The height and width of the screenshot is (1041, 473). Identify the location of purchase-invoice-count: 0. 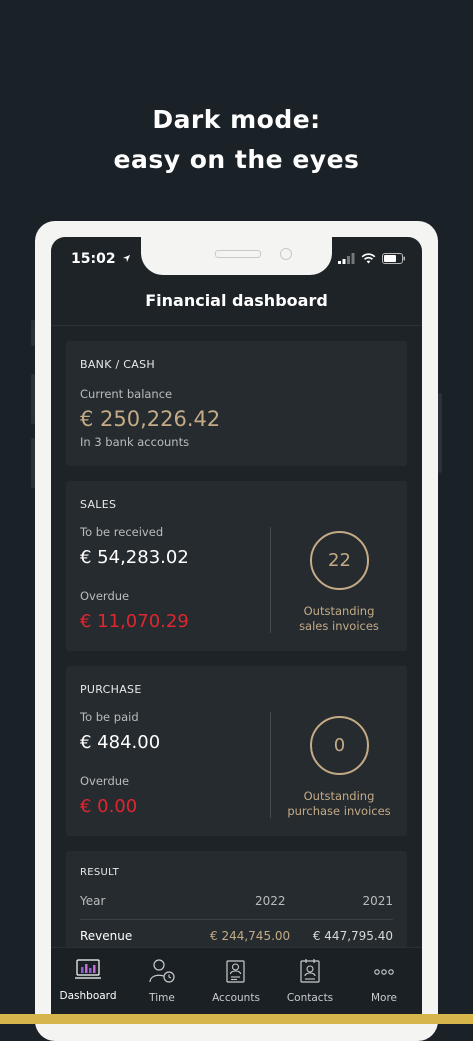
(339, 745).